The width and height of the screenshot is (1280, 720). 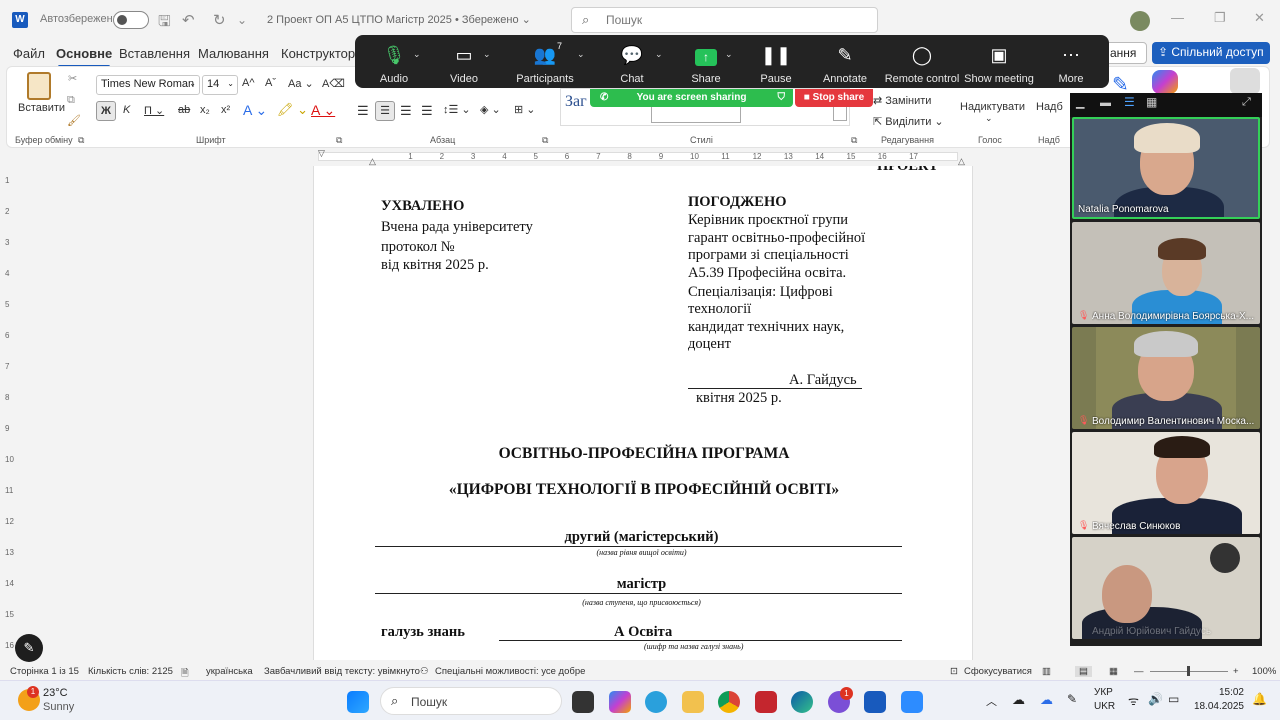 What do you see at coordinates (301, 83) in the screenshot?
I see `change-case-icon: Aa ⌄` at bounding box center [301, 83].